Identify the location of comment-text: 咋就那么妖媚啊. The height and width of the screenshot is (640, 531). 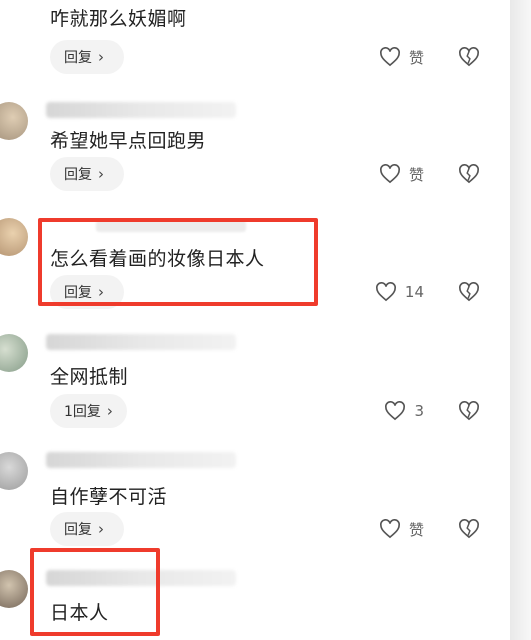
(118, 19).